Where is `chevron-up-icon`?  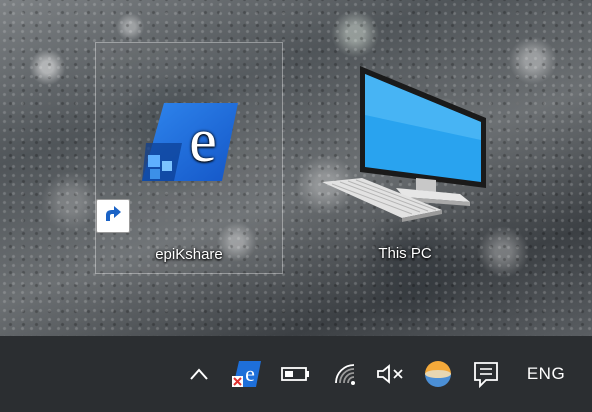 chevron-up-icon is located at coordinates (199, 374).